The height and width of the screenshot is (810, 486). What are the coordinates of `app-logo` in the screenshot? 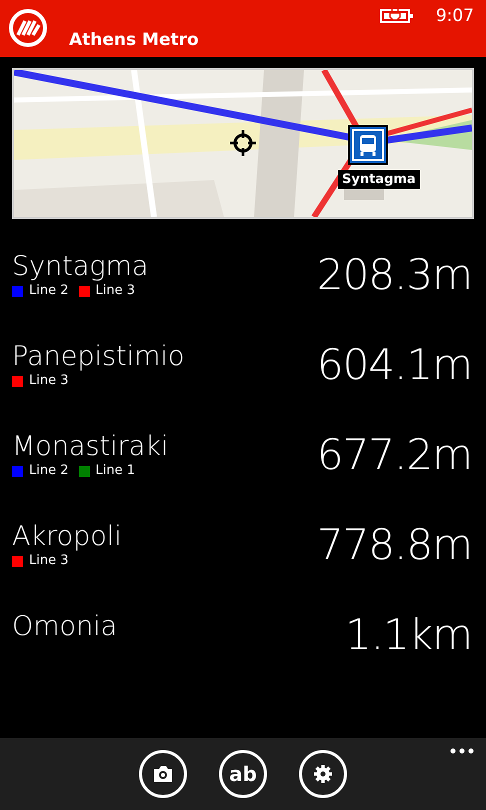 It's located at (28, 28).